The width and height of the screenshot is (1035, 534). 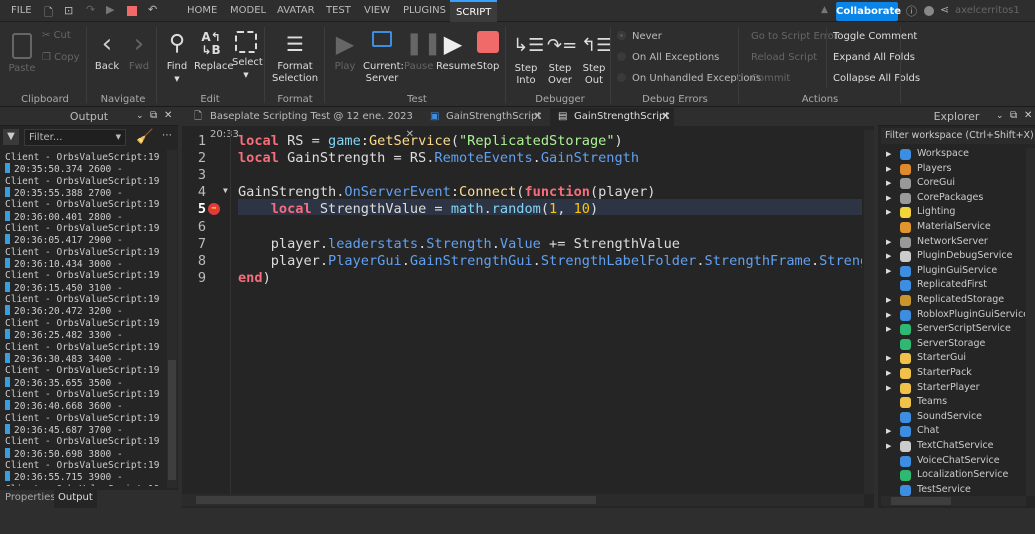 What do you see at coordinates (824, 10) in the screenshot?
I see `collapse-ribbon-icon: ▲` at bounding box center [824, 10].